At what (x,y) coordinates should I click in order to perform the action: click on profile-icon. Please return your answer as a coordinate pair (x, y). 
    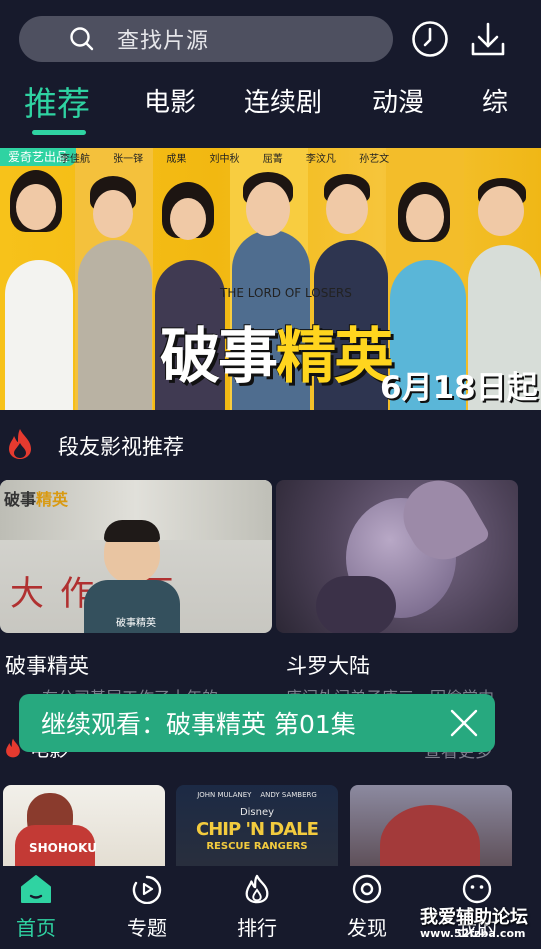
    Looking at the image, I should click on (477, 889).